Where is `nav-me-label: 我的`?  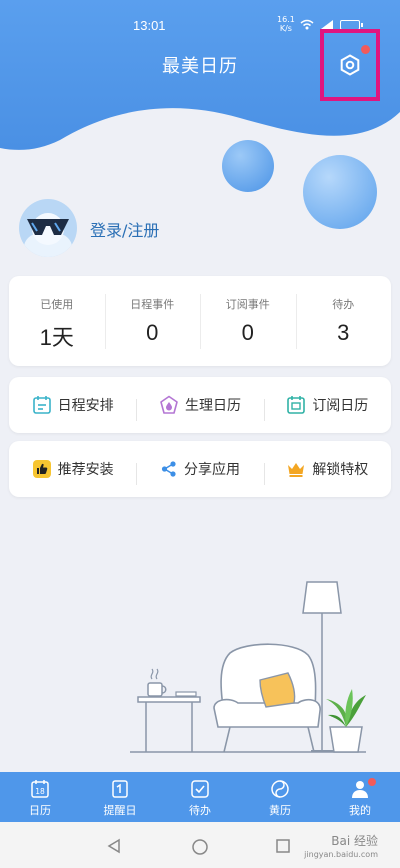 nav-me-label: 我的 is located at coordinates (360, 810).